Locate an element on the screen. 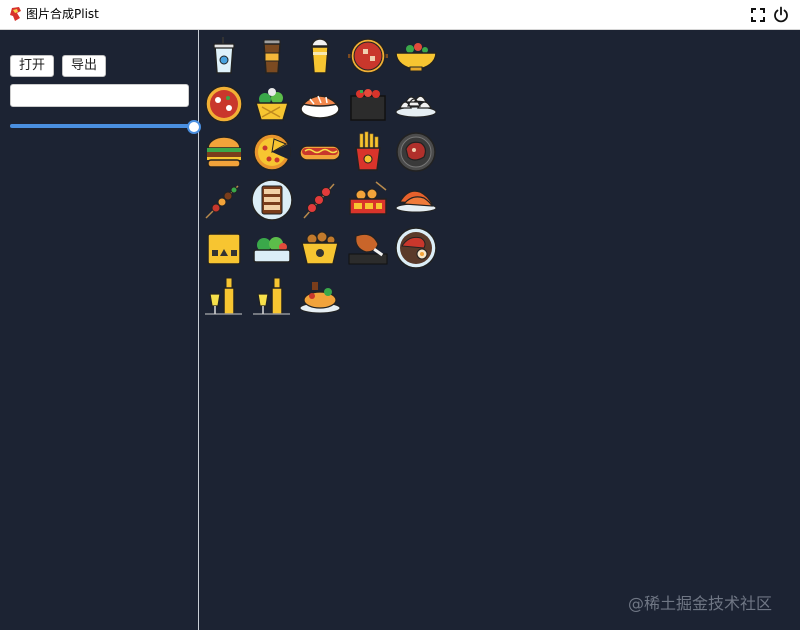 This screenshot has height=630, width=800. iced-drink-cup-icon is located at coordinates (224, 56).